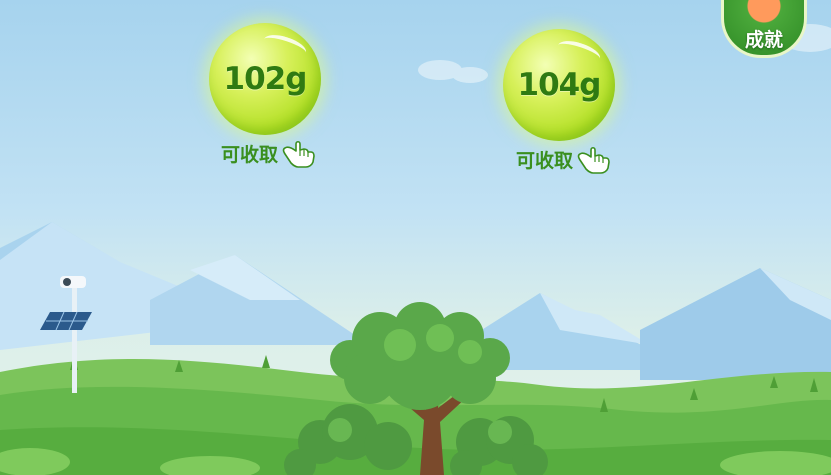 This screenshot has width=831, height=475. I want to click on energy-bubble-2: 104g, so click(559, 85).